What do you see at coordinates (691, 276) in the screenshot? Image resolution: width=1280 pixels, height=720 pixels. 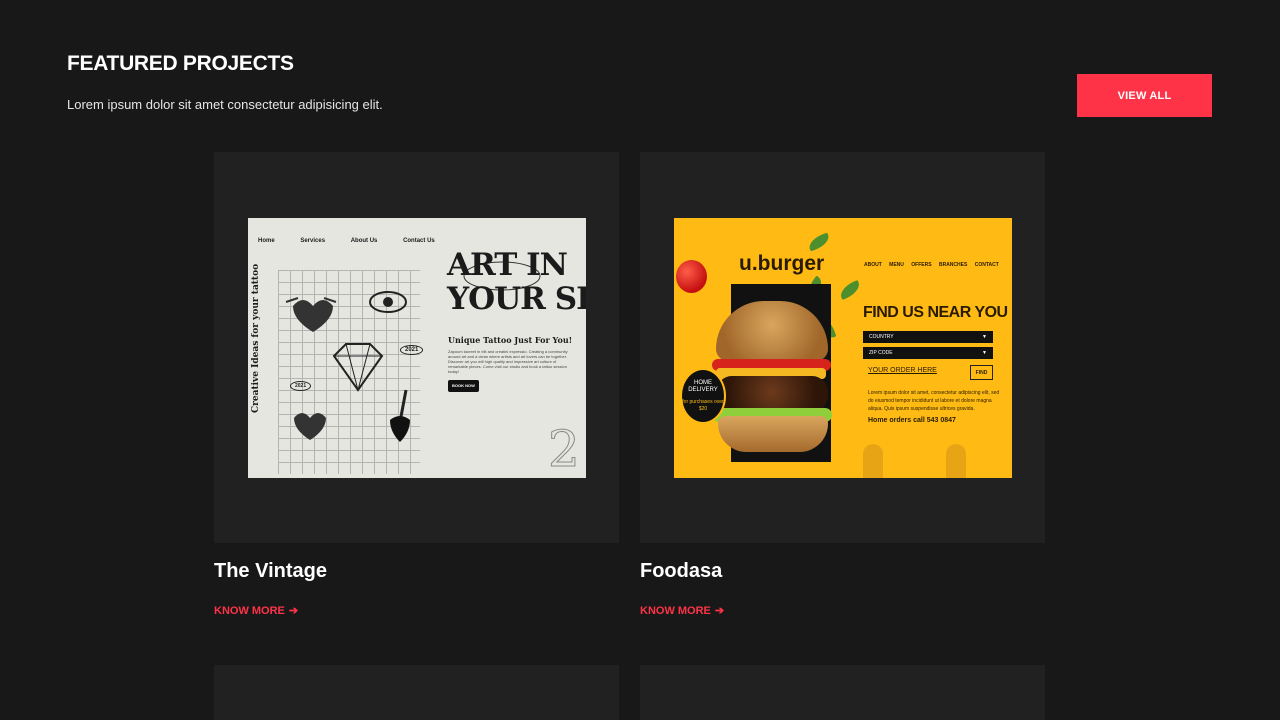 I see `tomato-decoration` at bounding box center [691, 276].